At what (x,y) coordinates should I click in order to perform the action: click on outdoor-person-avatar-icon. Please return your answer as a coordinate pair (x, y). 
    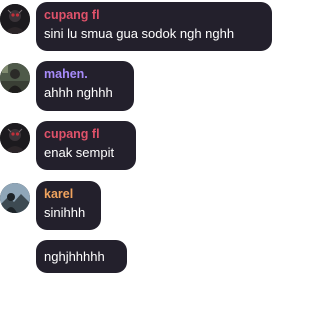
    Looking at the image, I should click on (15, 78).